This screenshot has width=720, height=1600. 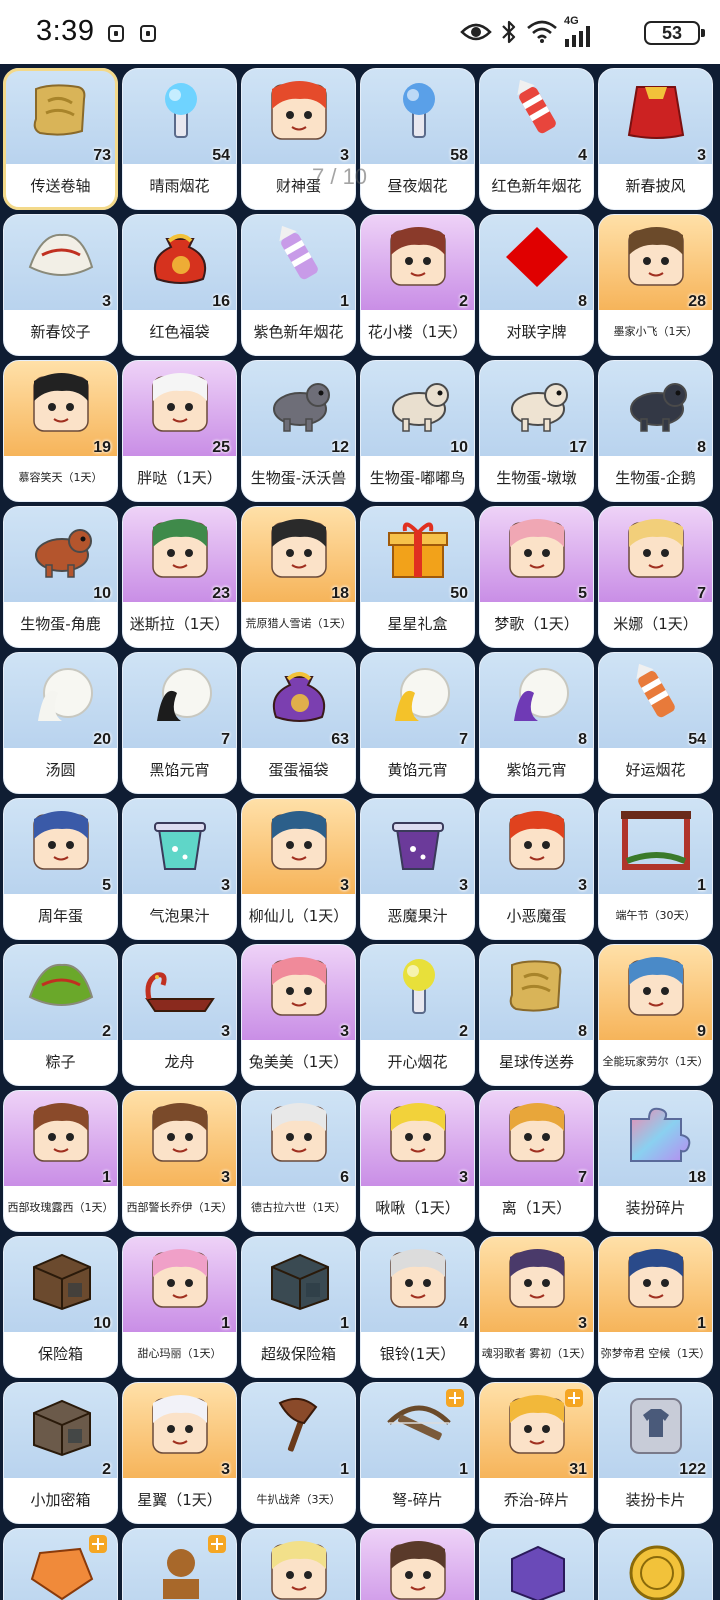 What do you see at coordinates (180, 1574) in the screenshot?
I see `statue-icon` at bounding box center [180, 1574].